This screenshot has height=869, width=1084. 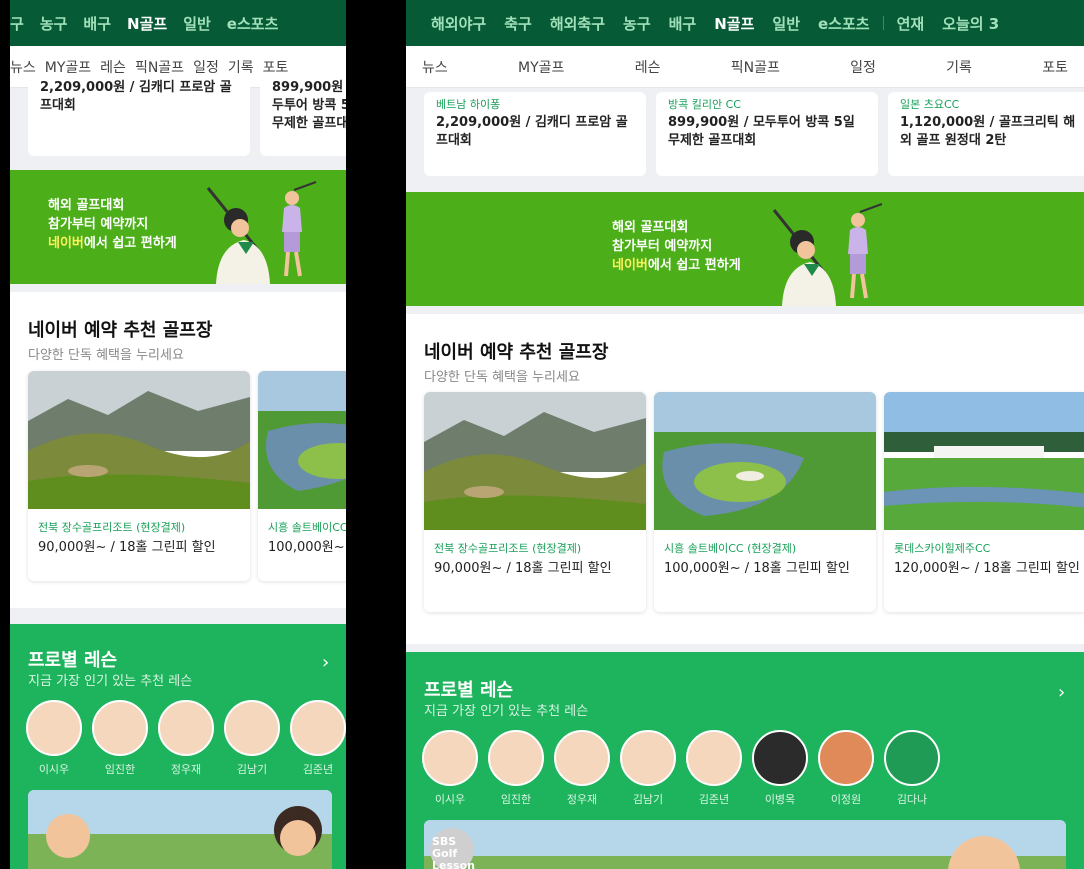 What do you see at coordinates (912, 768) in the screenshot?
I see `pro-item: 김다나` at bounding box center [912, 768].